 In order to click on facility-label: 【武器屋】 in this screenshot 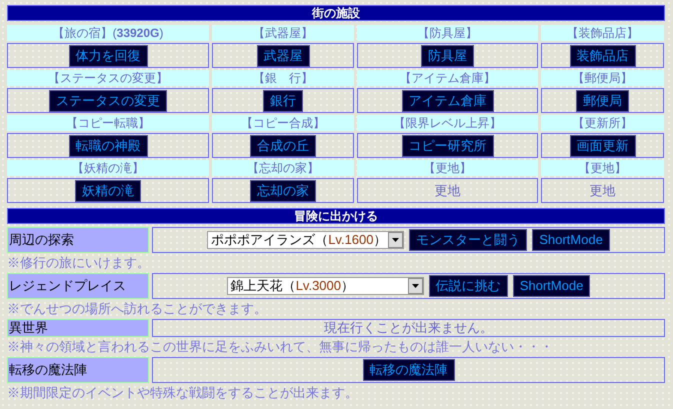, I will do `click(283, 33)`.